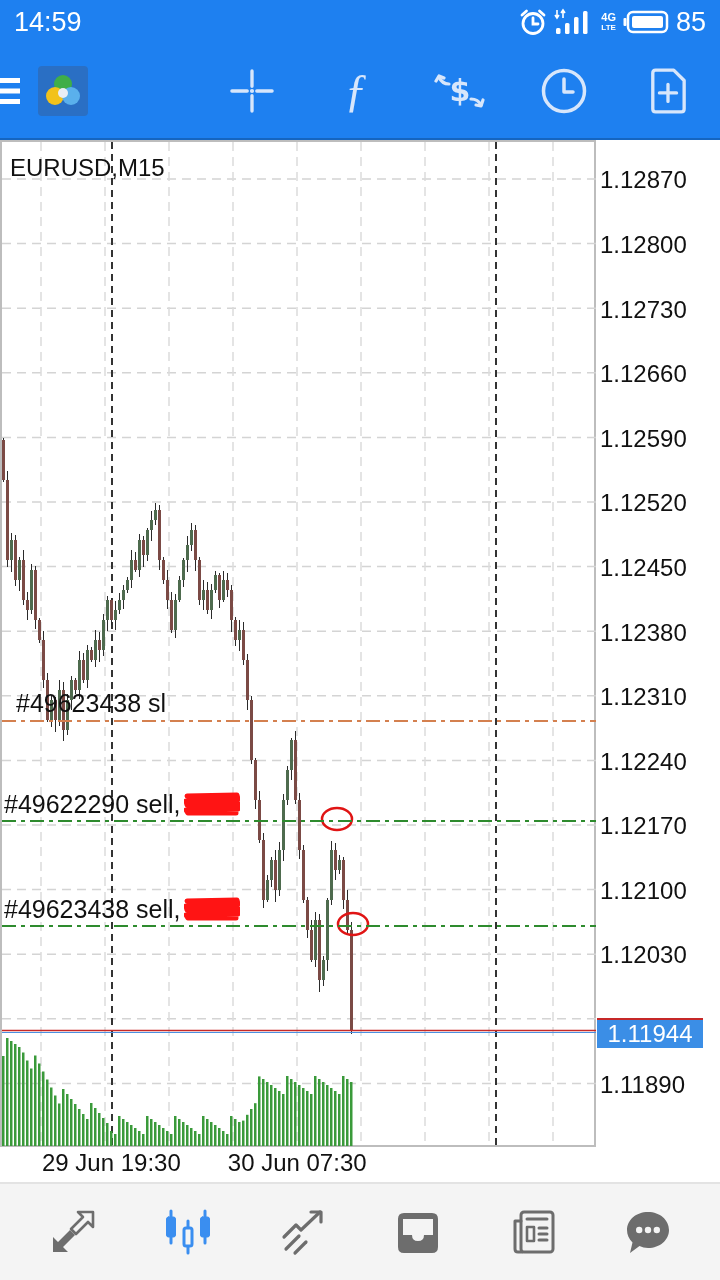 Image resolution: width=720 pixels, height=1280 pixels. What do you see at coordinates (564, 91) in the screenshot?
I see `clock-icon` at bounding box center [564, 91].